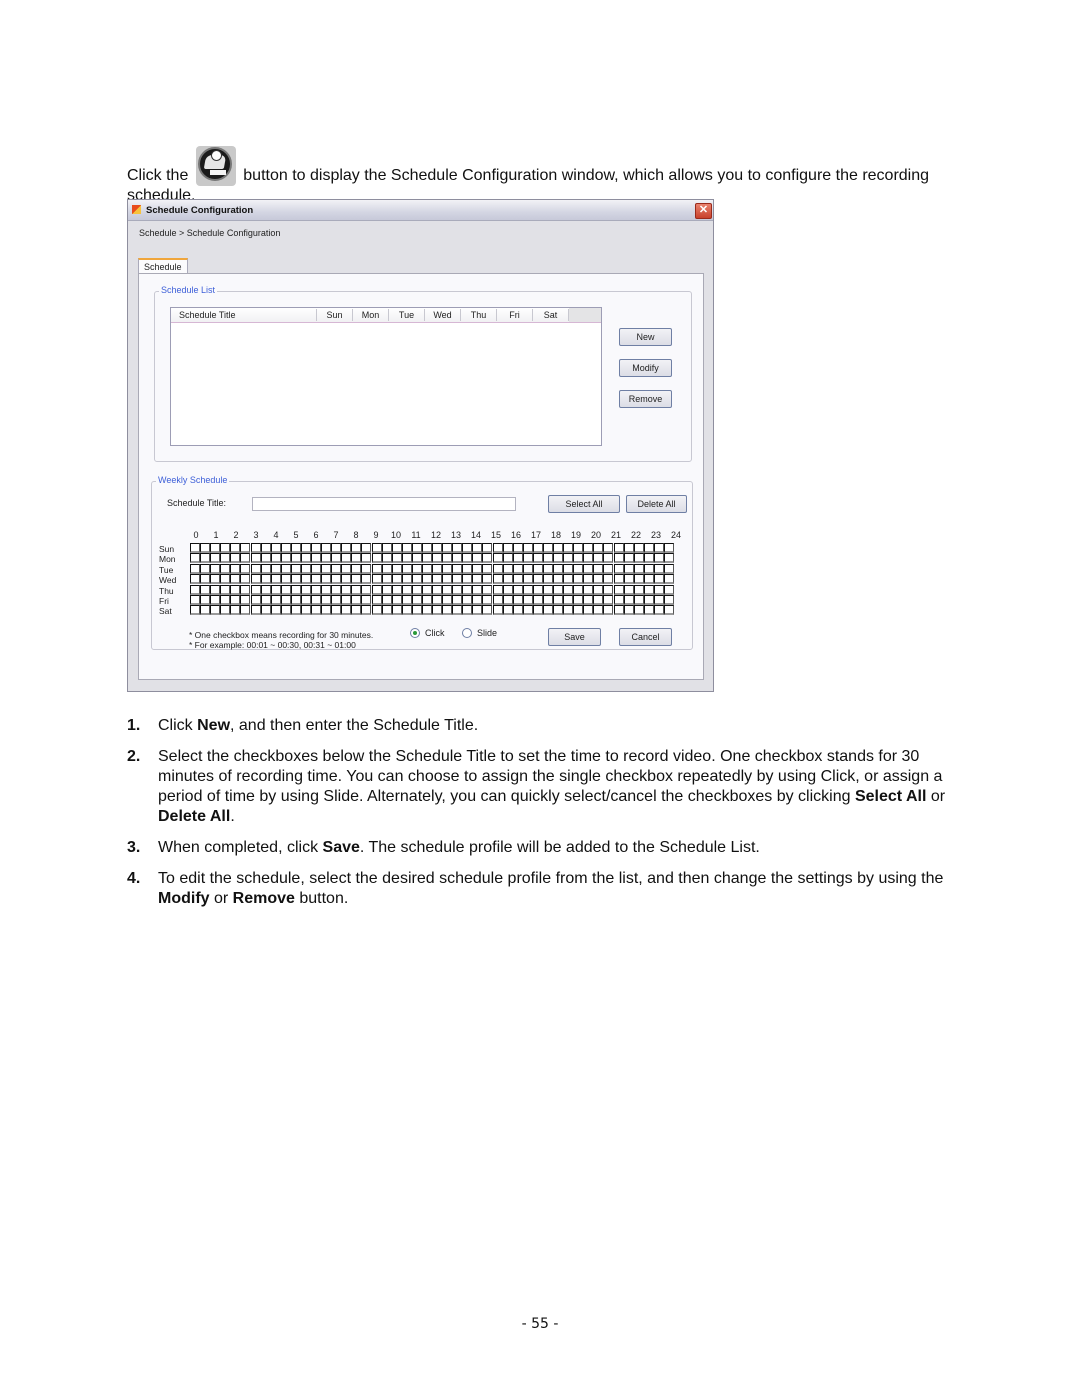 The image size is (1080, 1397). I want to click on column-header-mon: Mon, so click(371, 315).